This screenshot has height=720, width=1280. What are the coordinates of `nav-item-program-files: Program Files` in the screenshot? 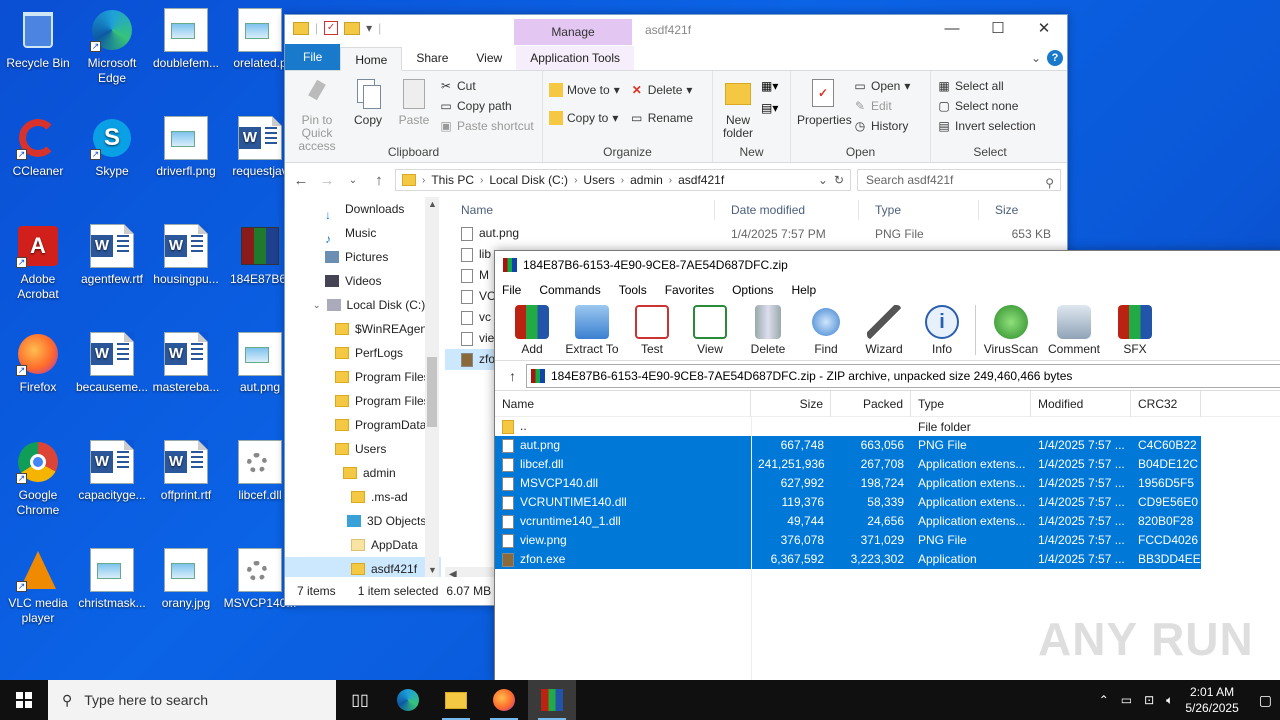 It's located at (363, 377).